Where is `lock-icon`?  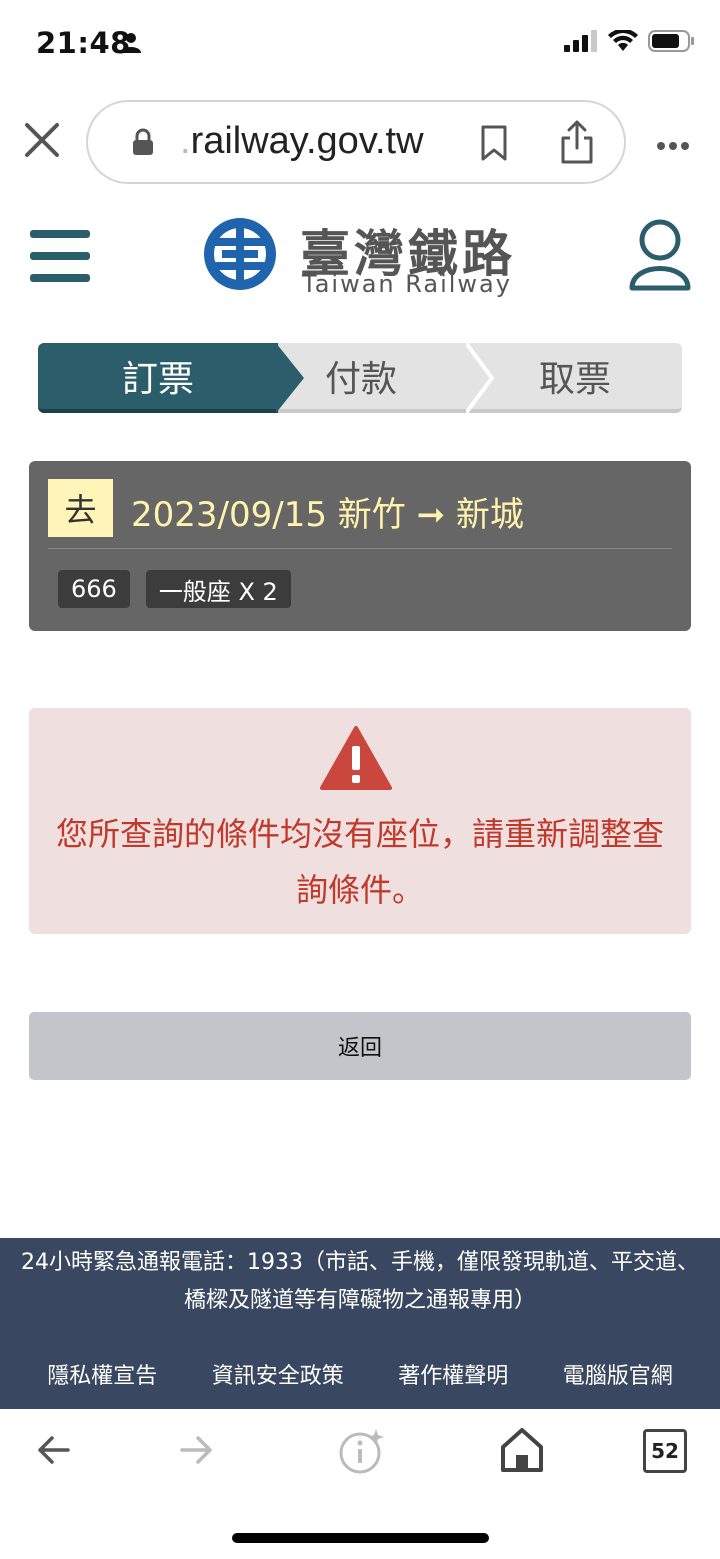 lock-icon is located at coordinates (143, 144).